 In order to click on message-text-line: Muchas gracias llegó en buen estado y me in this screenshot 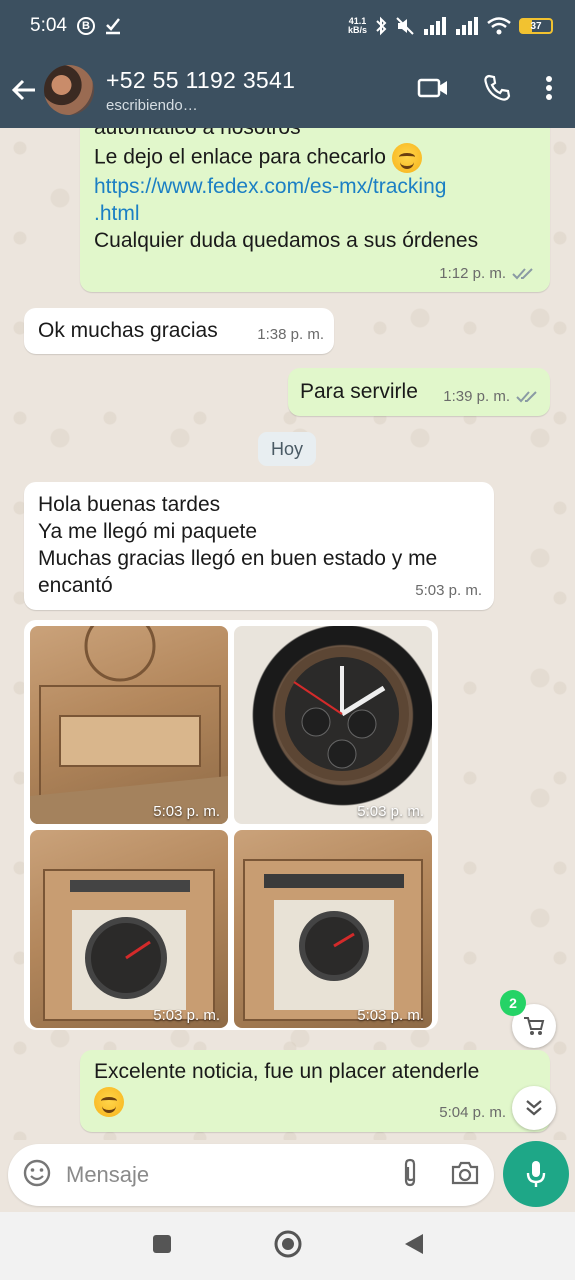, I will do `click(238, 558)`.